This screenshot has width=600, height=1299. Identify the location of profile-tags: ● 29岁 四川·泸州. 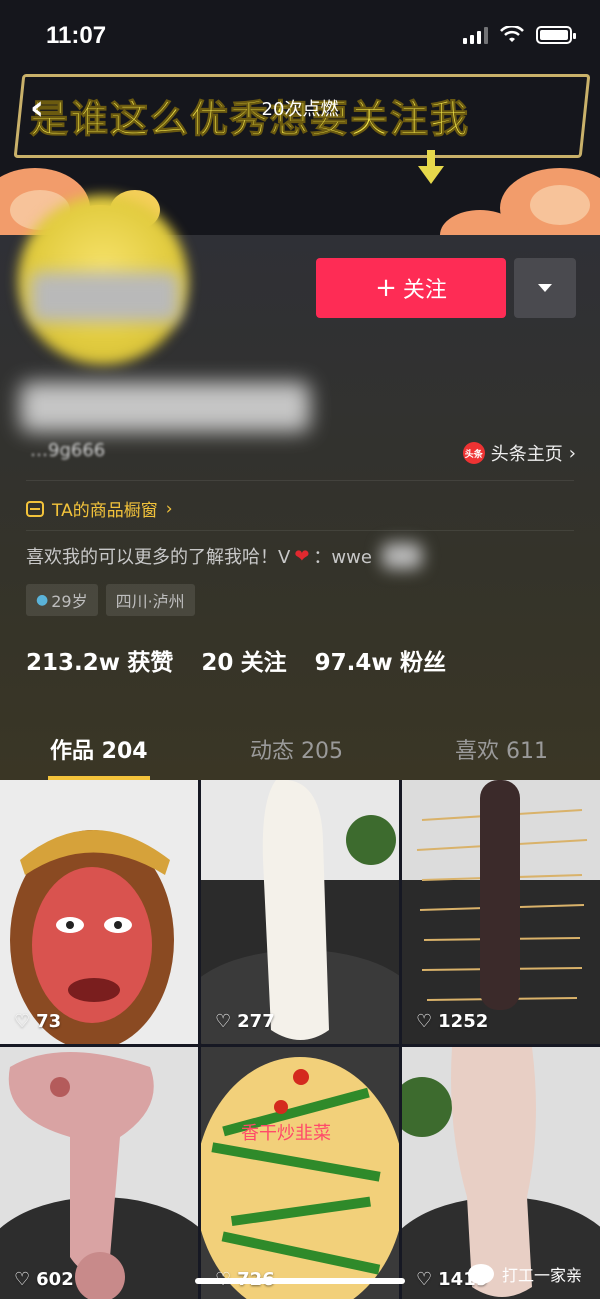
(110, 600).